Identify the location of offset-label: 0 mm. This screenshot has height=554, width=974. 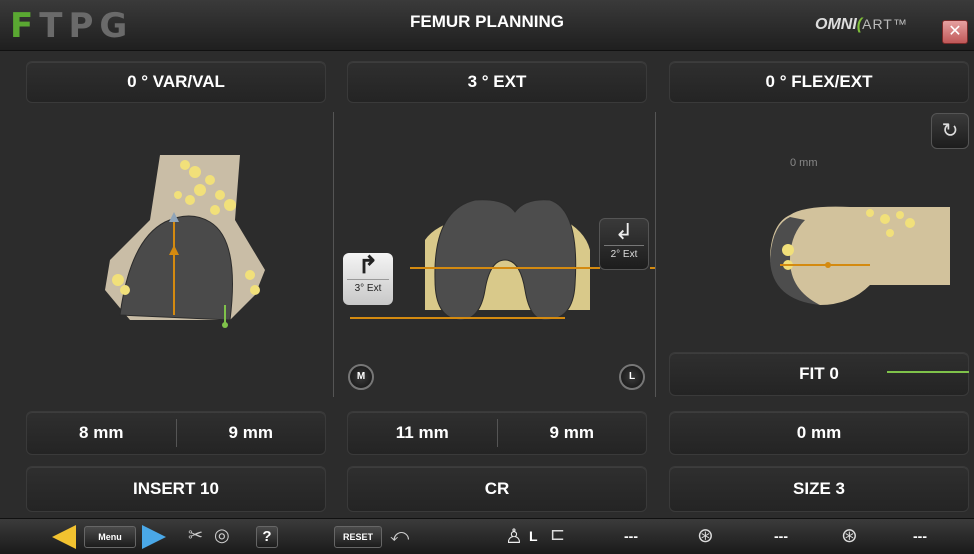
(804, 163).